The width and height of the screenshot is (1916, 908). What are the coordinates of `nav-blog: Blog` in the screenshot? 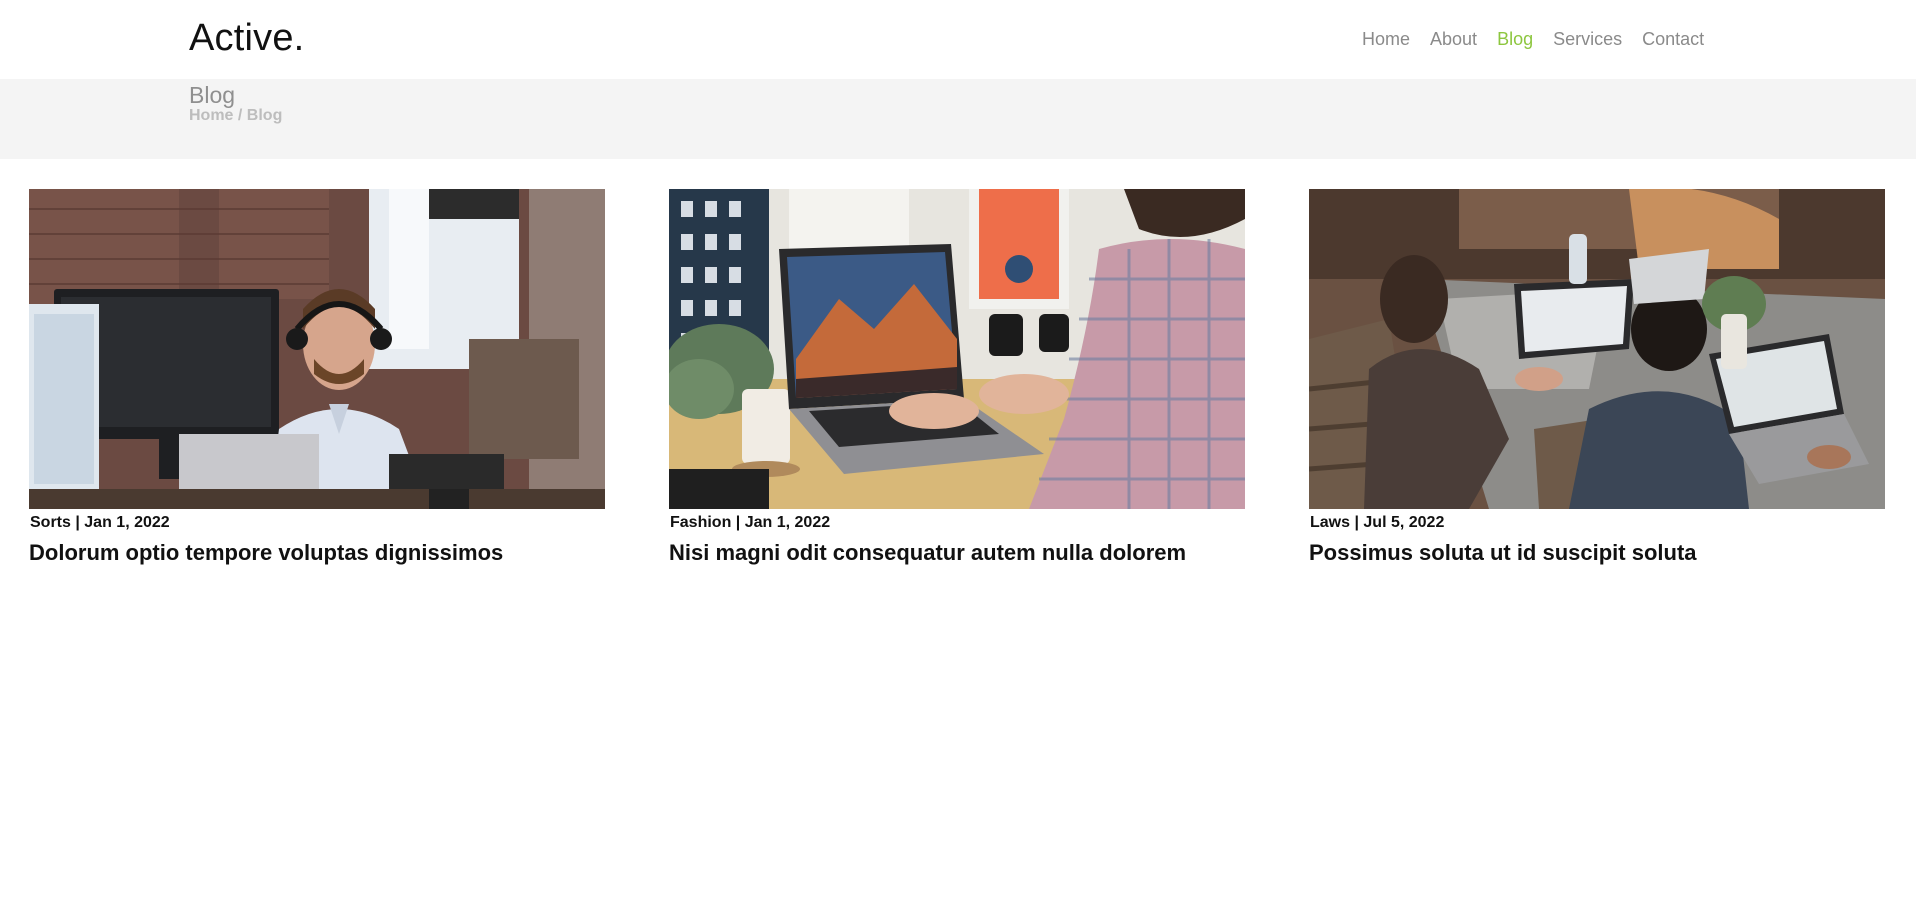 It's located at (1515, 39).